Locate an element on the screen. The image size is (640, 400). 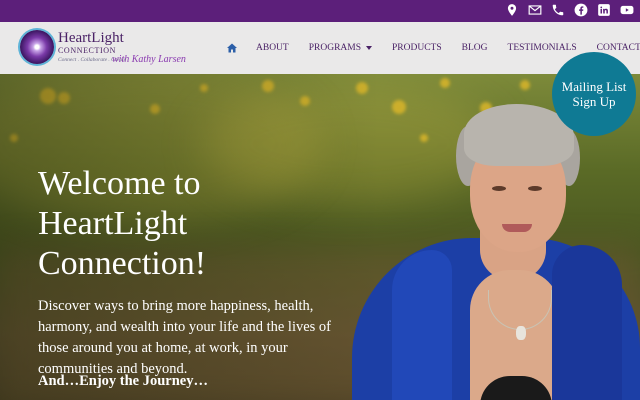
nav-about: ABOUT is located at coordinates (272, 48).